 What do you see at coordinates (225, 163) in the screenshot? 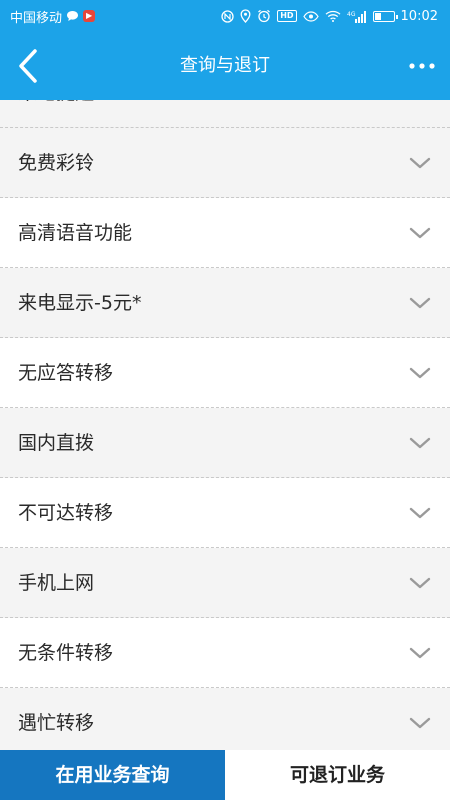
I see `list-item: 免费彩铃` at bounding box center [225, 163].